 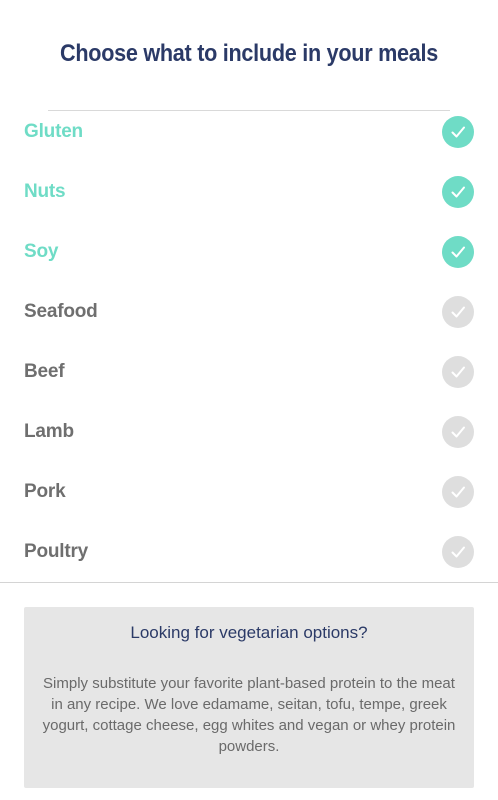 I want to click on option-label: Nuts, so click(x=45, y=191).